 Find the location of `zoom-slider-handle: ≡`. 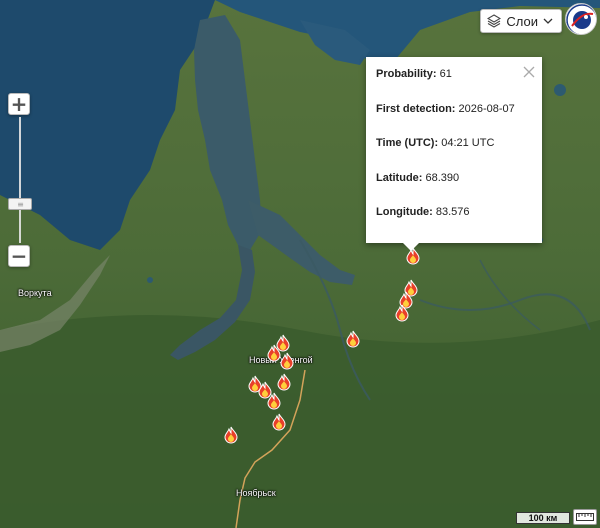

zoom-slider-handle: ≡ is located at coordinates (20, 204).